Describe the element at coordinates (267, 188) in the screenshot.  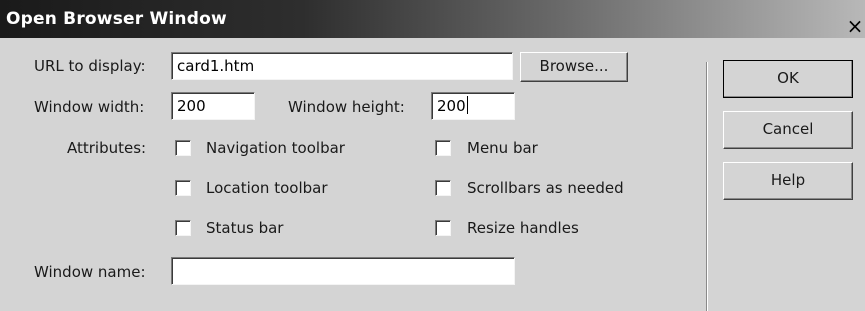
I see `location-toolbar-label: Location toolbar` at that location.